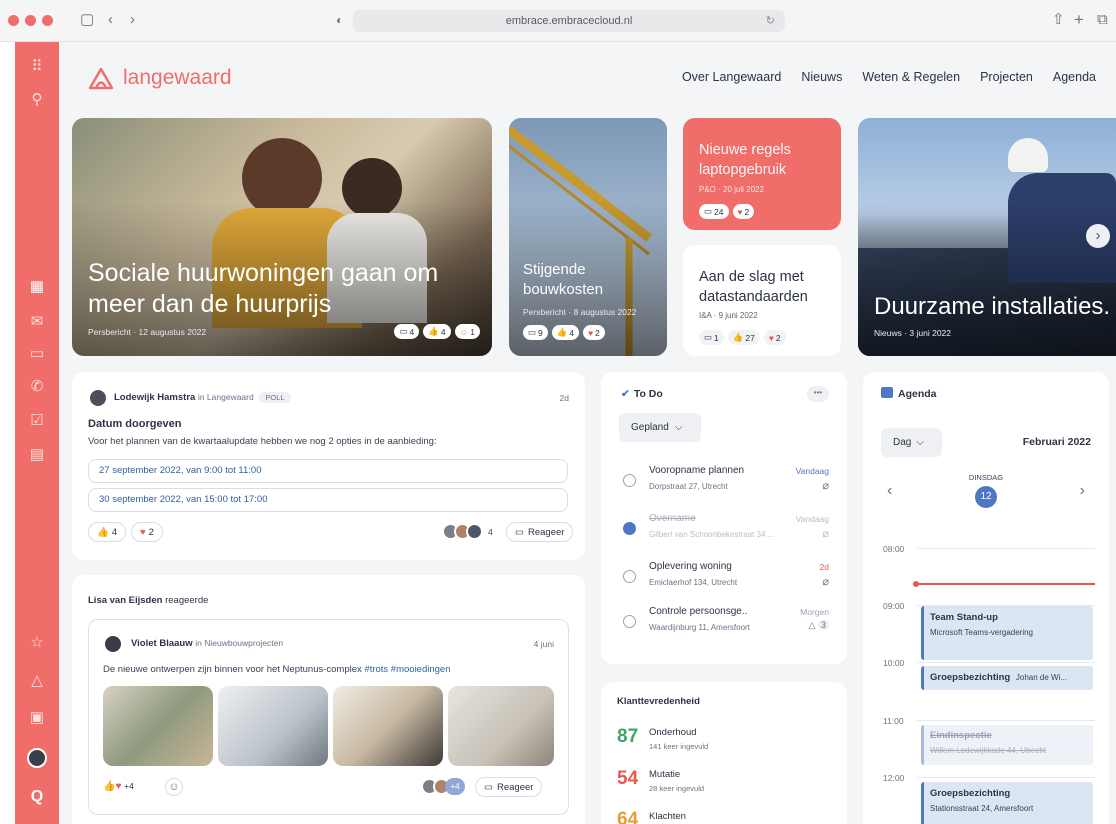 Image resolution: width=1116 pixels, height=824 pixels. I want to click on todo-filter-dropdown: Gepland ⌵, so click(660, 427).